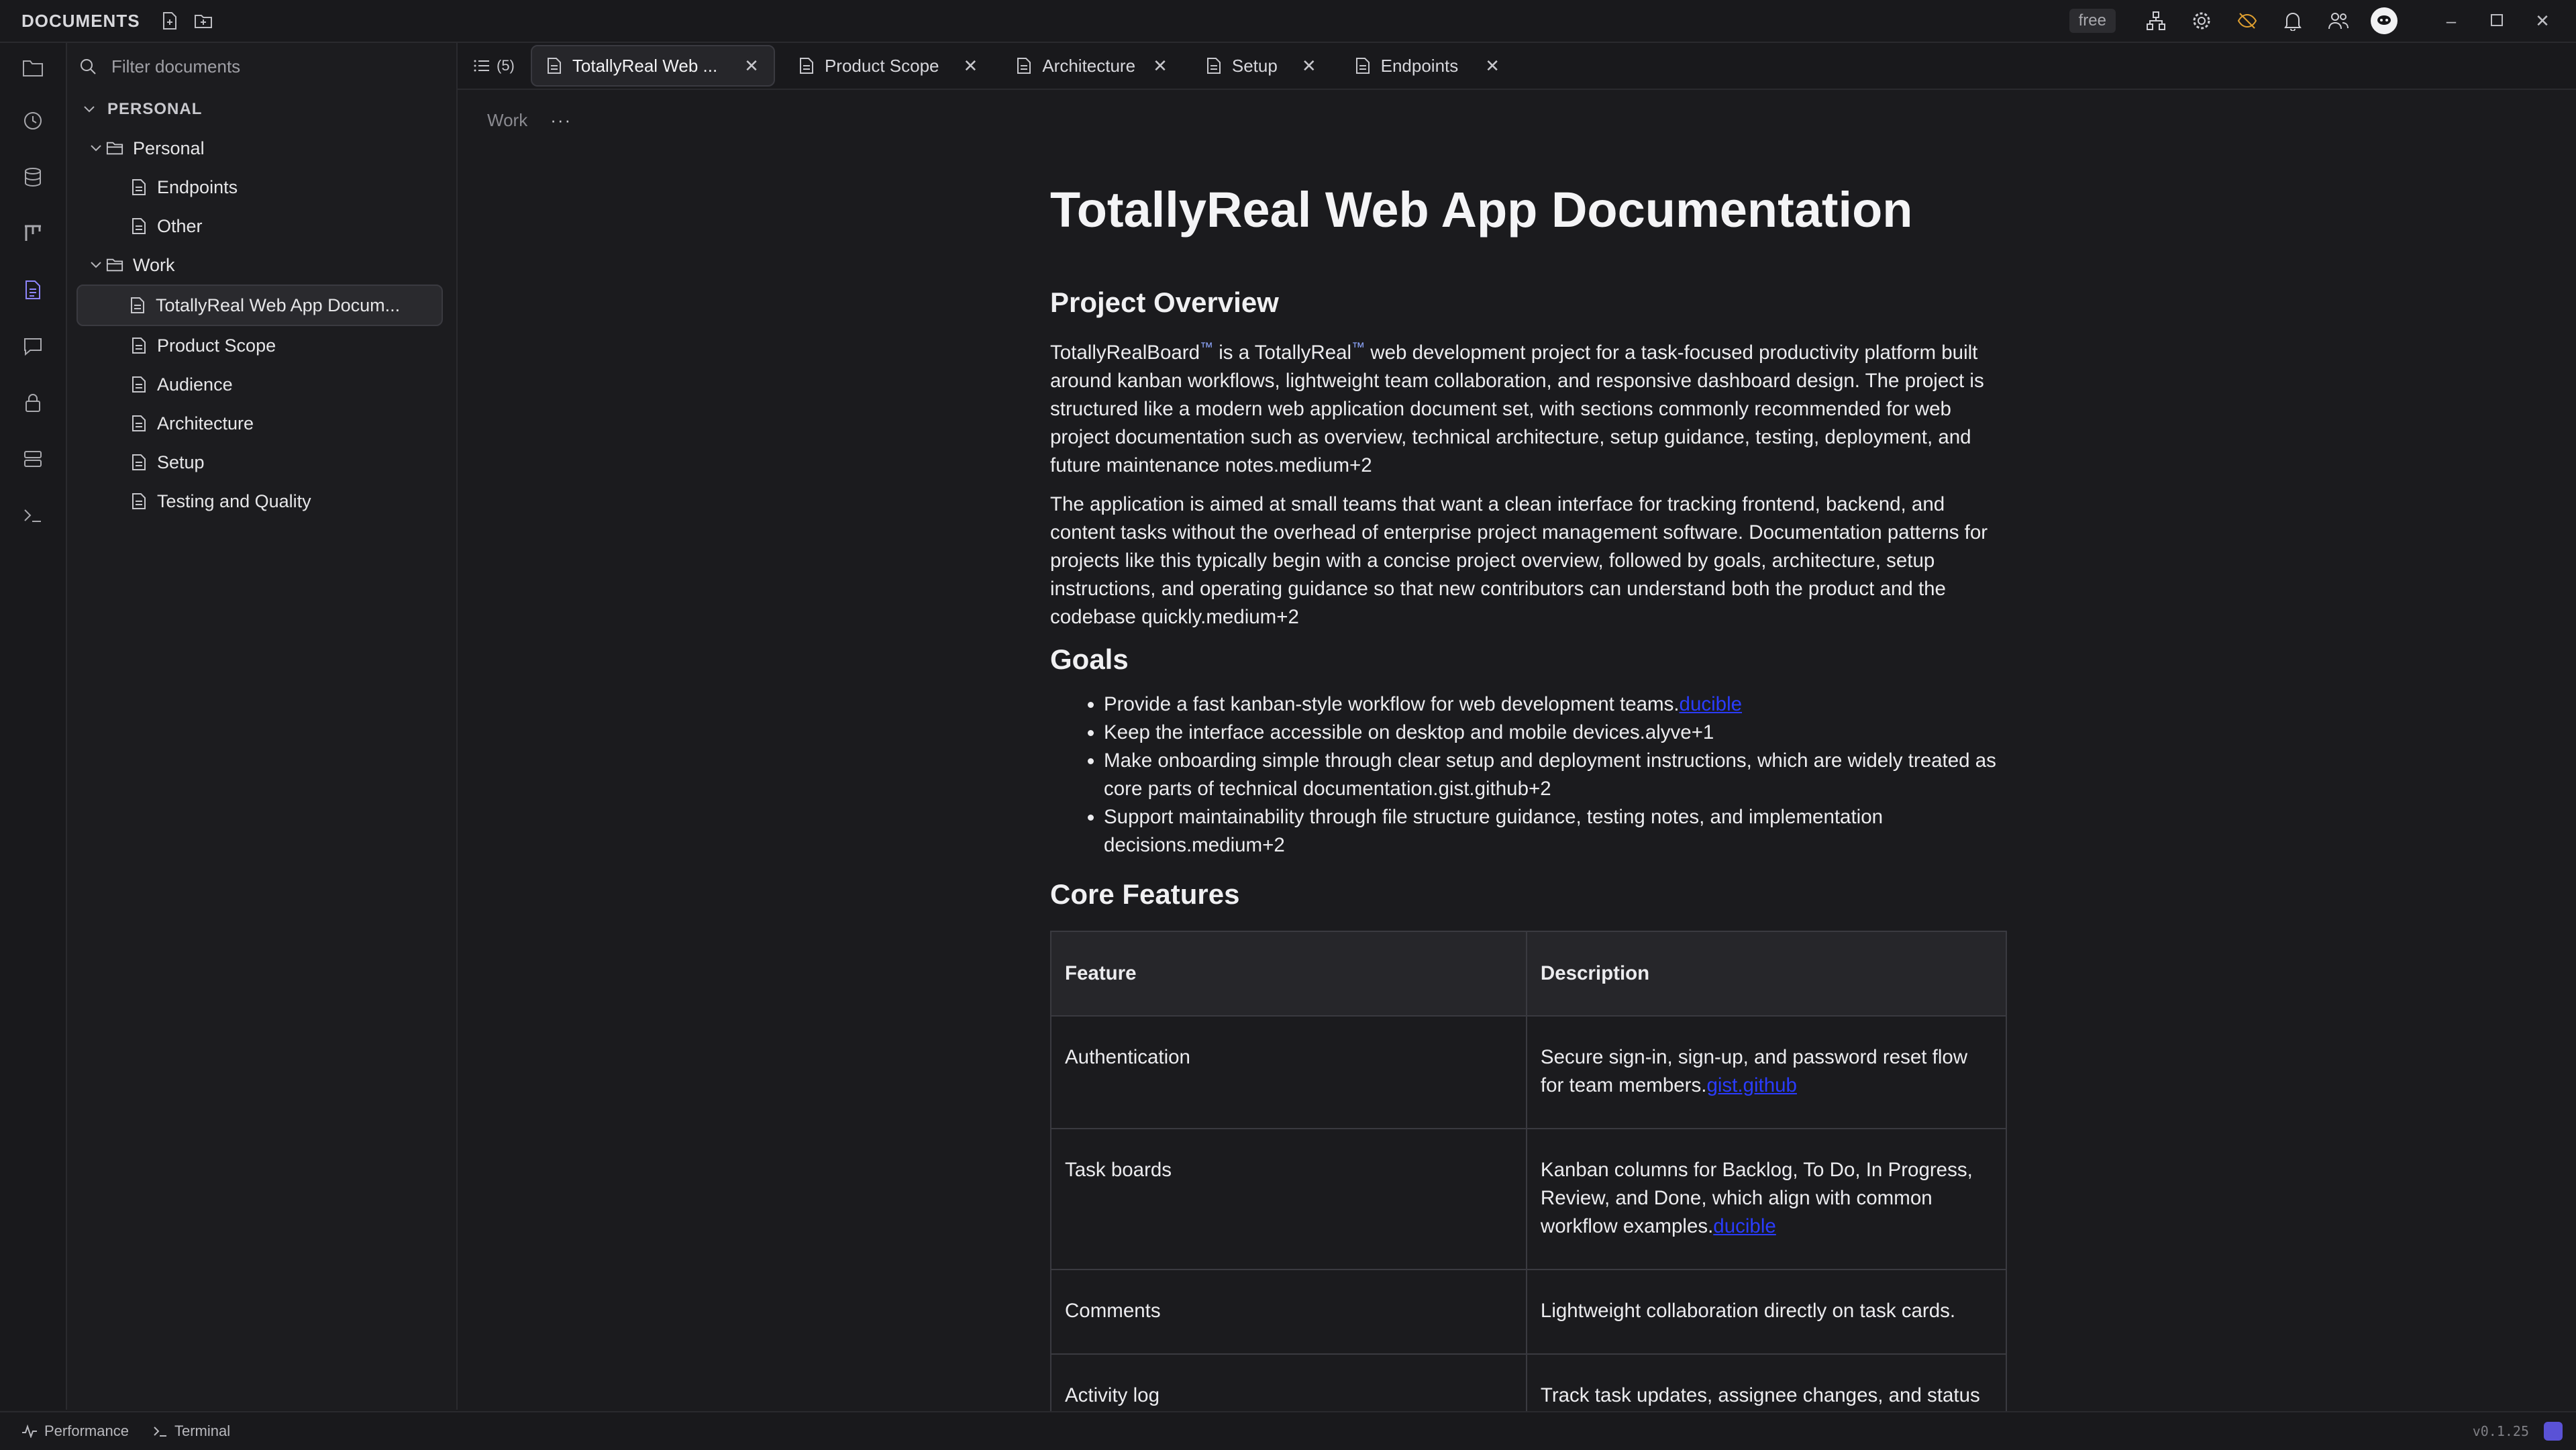 The width and height of the screenshot is (2576, 1450). What do you see at coordinates (2338, 20) in the screenshot?
I see `users-icon` at bounding box center [2338, 20].